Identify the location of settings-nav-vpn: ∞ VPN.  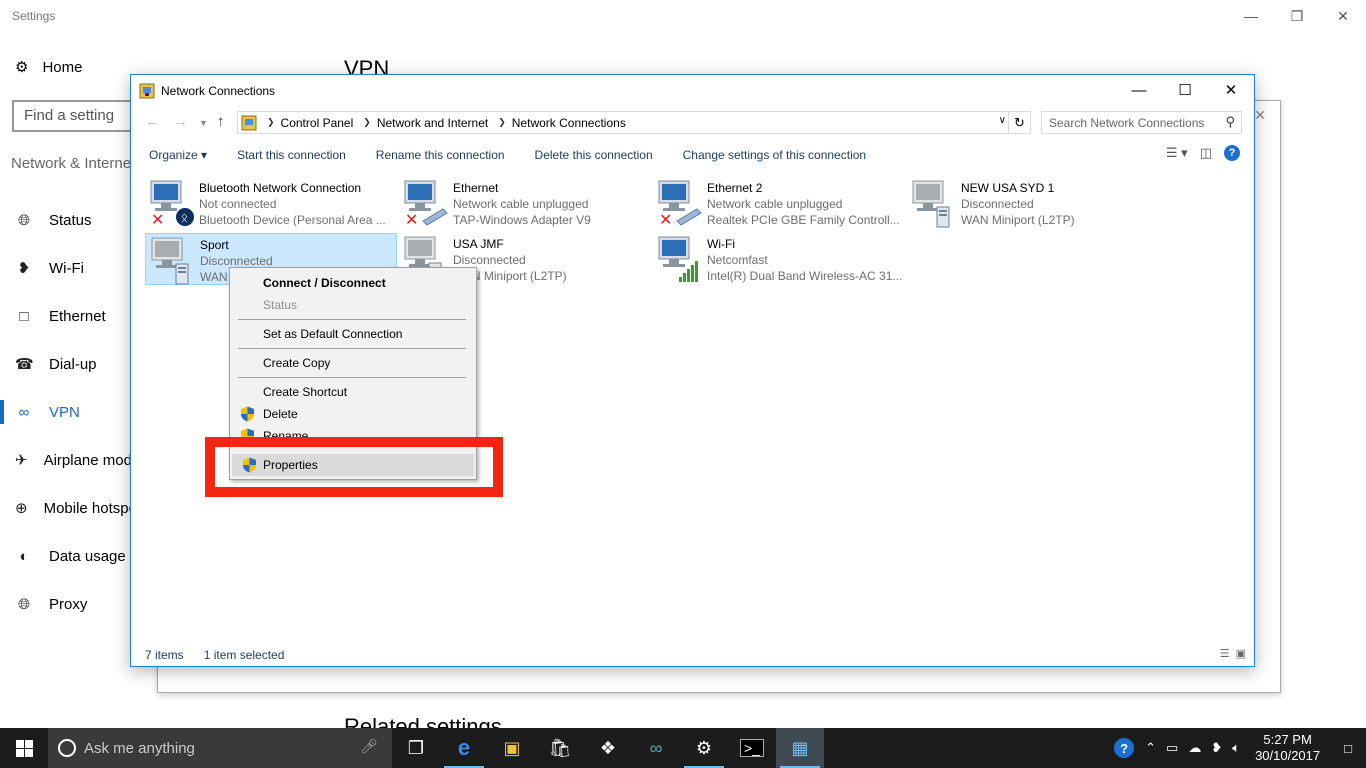
(65, 412).